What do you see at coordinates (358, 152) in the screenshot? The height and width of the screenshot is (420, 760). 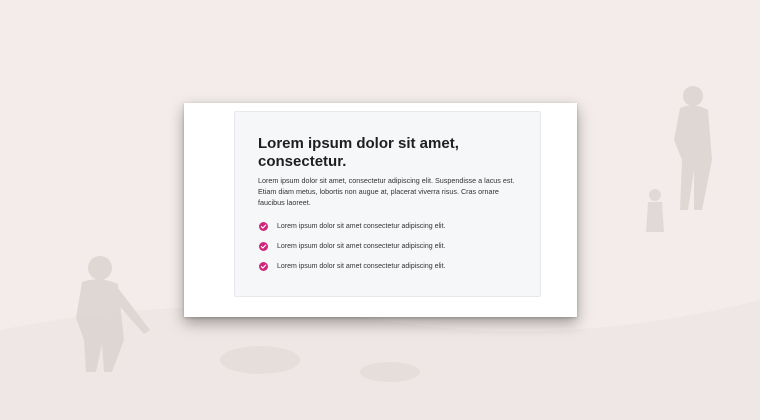 I see `card-title: Lorem ipsum dolor sit amet, consectetur.` at bounding box center [358, 152].